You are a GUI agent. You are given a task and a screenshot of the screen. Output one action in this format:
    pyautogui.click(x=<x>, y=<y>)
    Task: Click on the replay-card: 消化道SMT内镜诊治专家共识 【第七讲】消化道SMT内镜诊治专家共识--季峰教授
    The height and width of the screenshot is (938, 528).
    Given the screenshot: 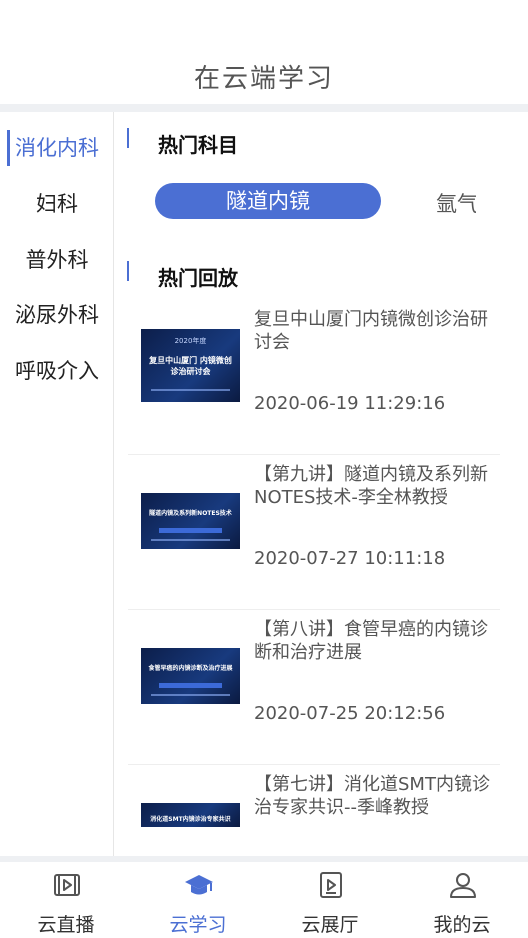 What is the action you would take?
    pyautogui.click(x=314, y=810)
    